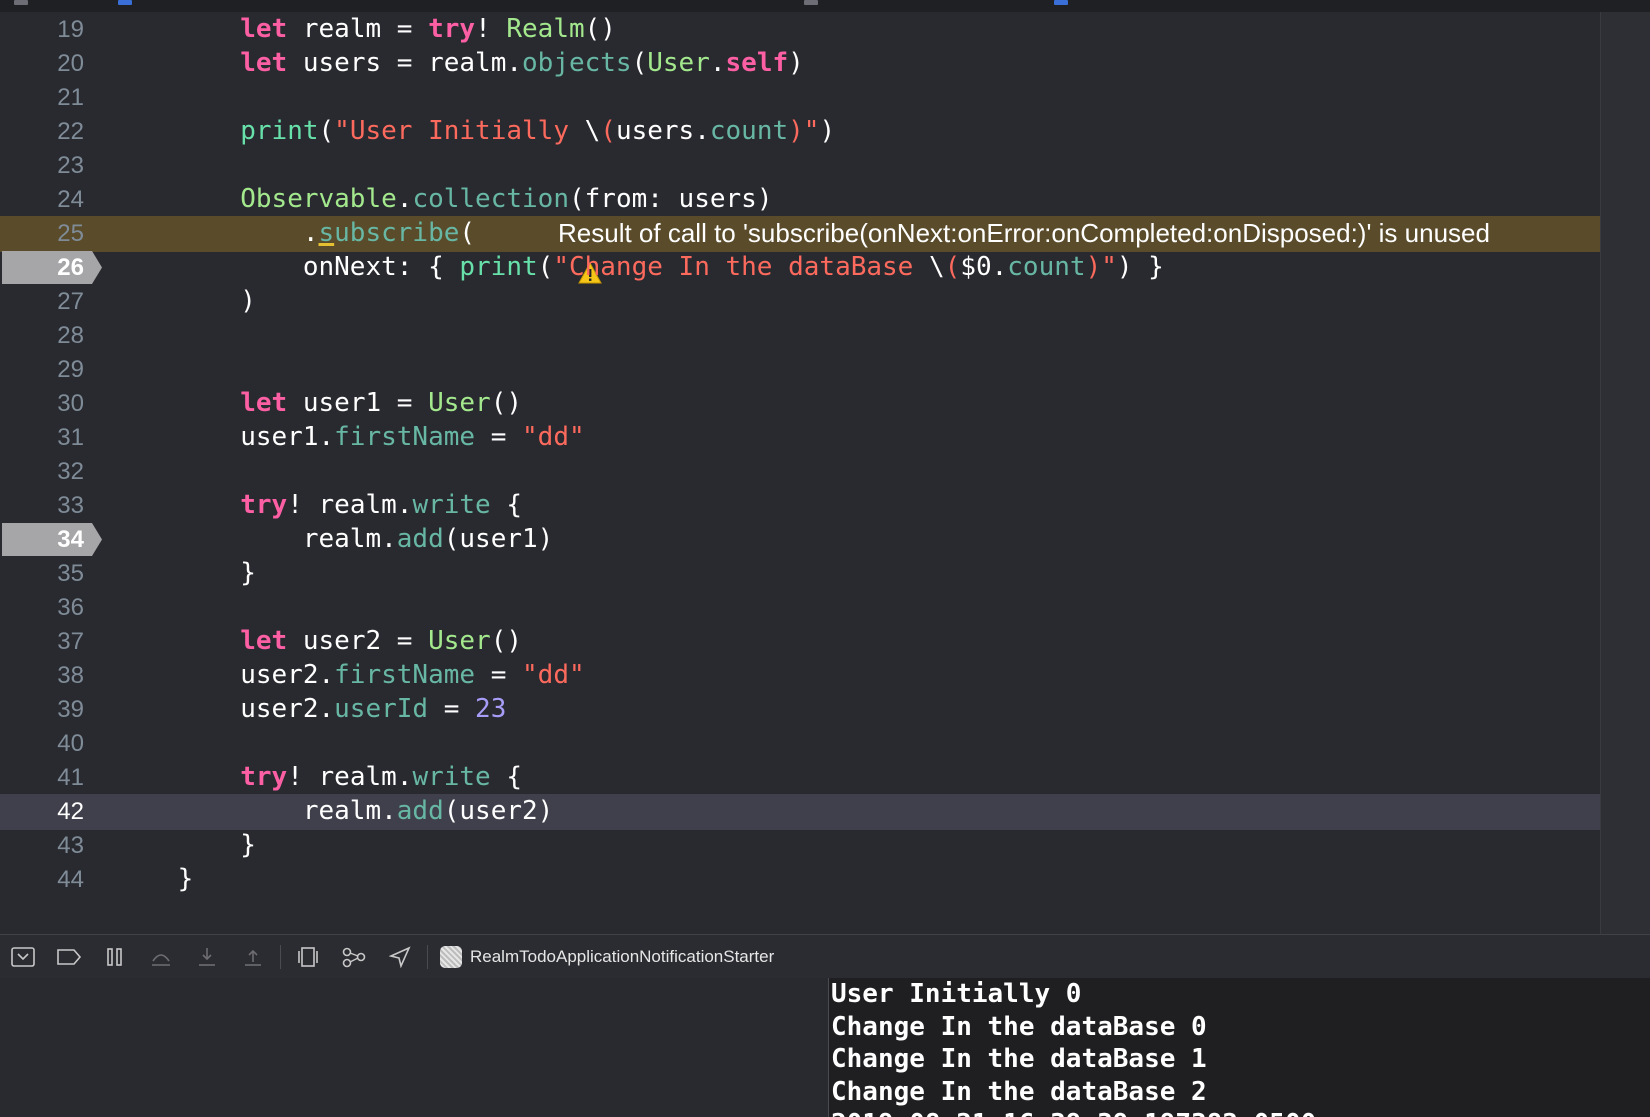 Image resolution: width=1650 pixels, height=1117 pixels. I want to click on code-line: 37 let user2 = User(), so click(800, 642).